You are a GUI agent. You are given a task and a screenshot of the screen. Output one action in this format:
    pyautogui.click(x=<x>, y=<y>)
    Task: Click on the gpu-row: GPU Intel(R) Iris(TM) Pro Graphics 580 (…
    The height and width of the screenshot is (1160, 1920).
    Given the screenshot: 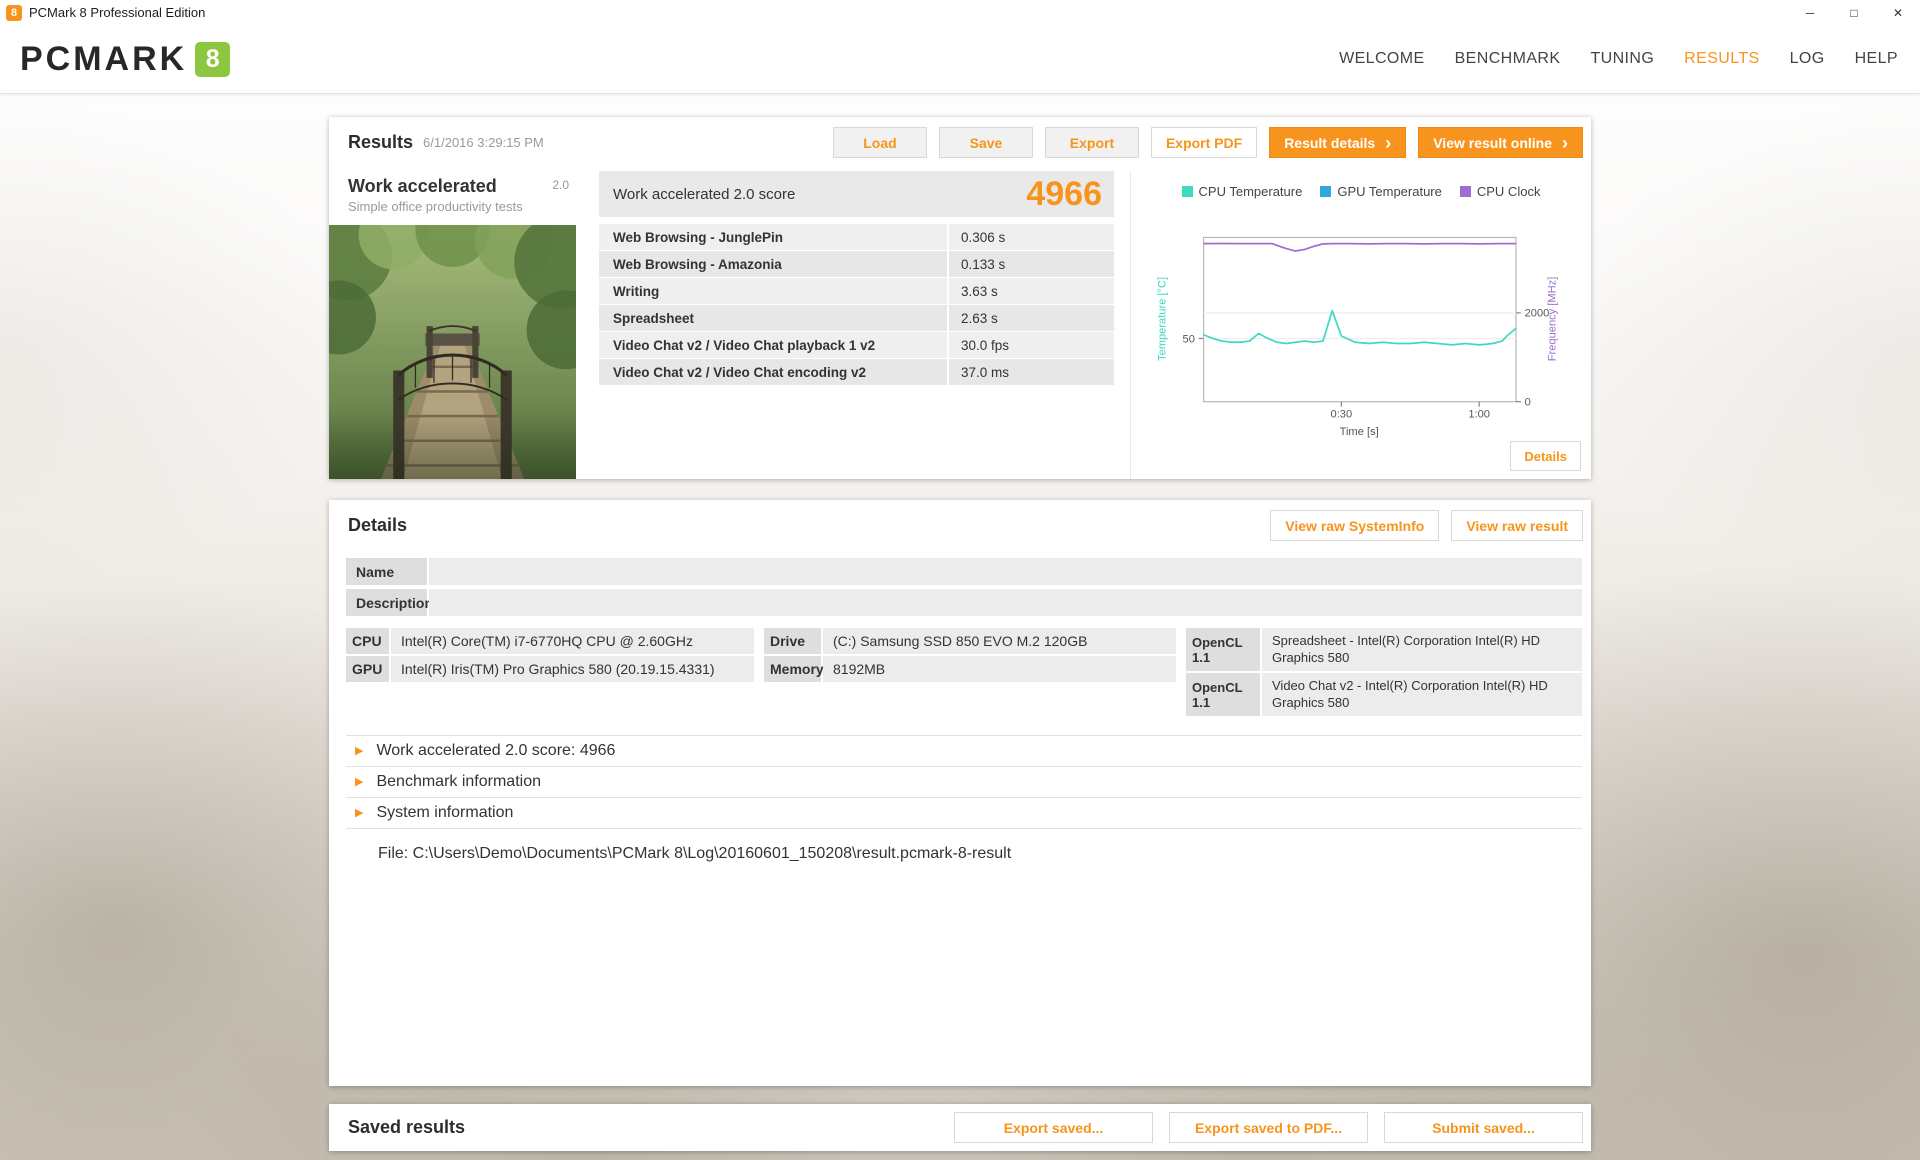 What is the action you would take?
    pyautogui.click(x=550, y=669)
    